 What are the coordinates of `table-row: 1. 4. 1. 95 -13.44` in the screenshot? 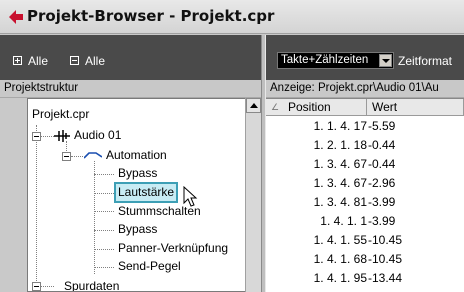 It's located at (365, 278).